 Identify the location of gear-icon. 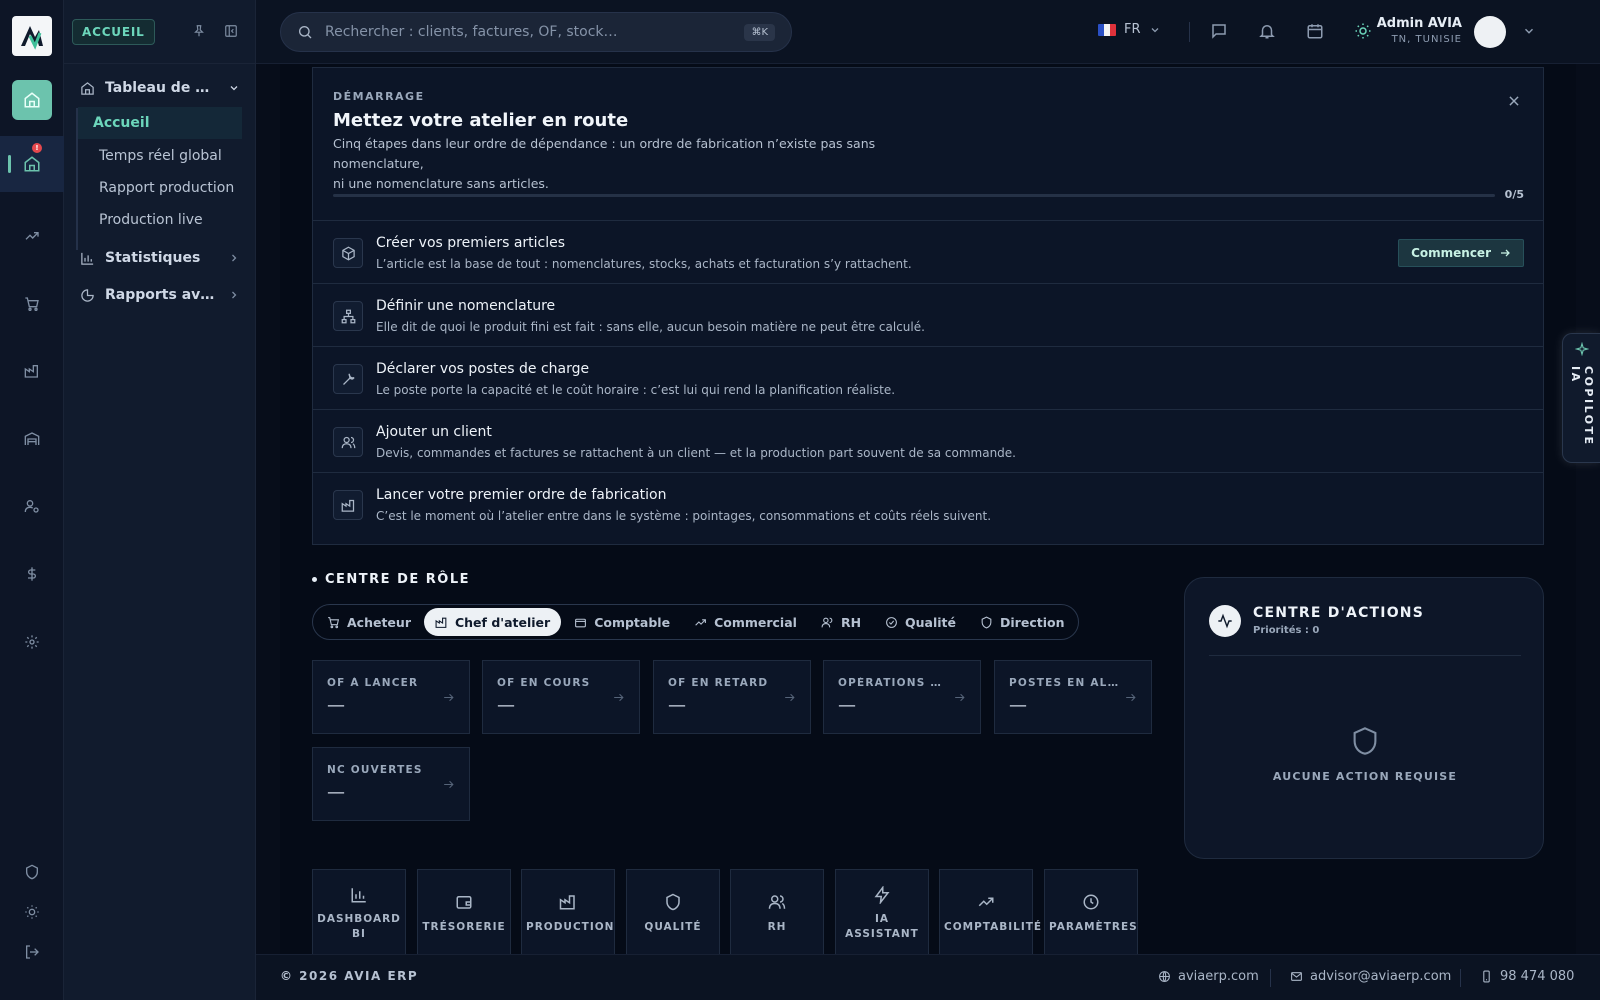
(32, 642).